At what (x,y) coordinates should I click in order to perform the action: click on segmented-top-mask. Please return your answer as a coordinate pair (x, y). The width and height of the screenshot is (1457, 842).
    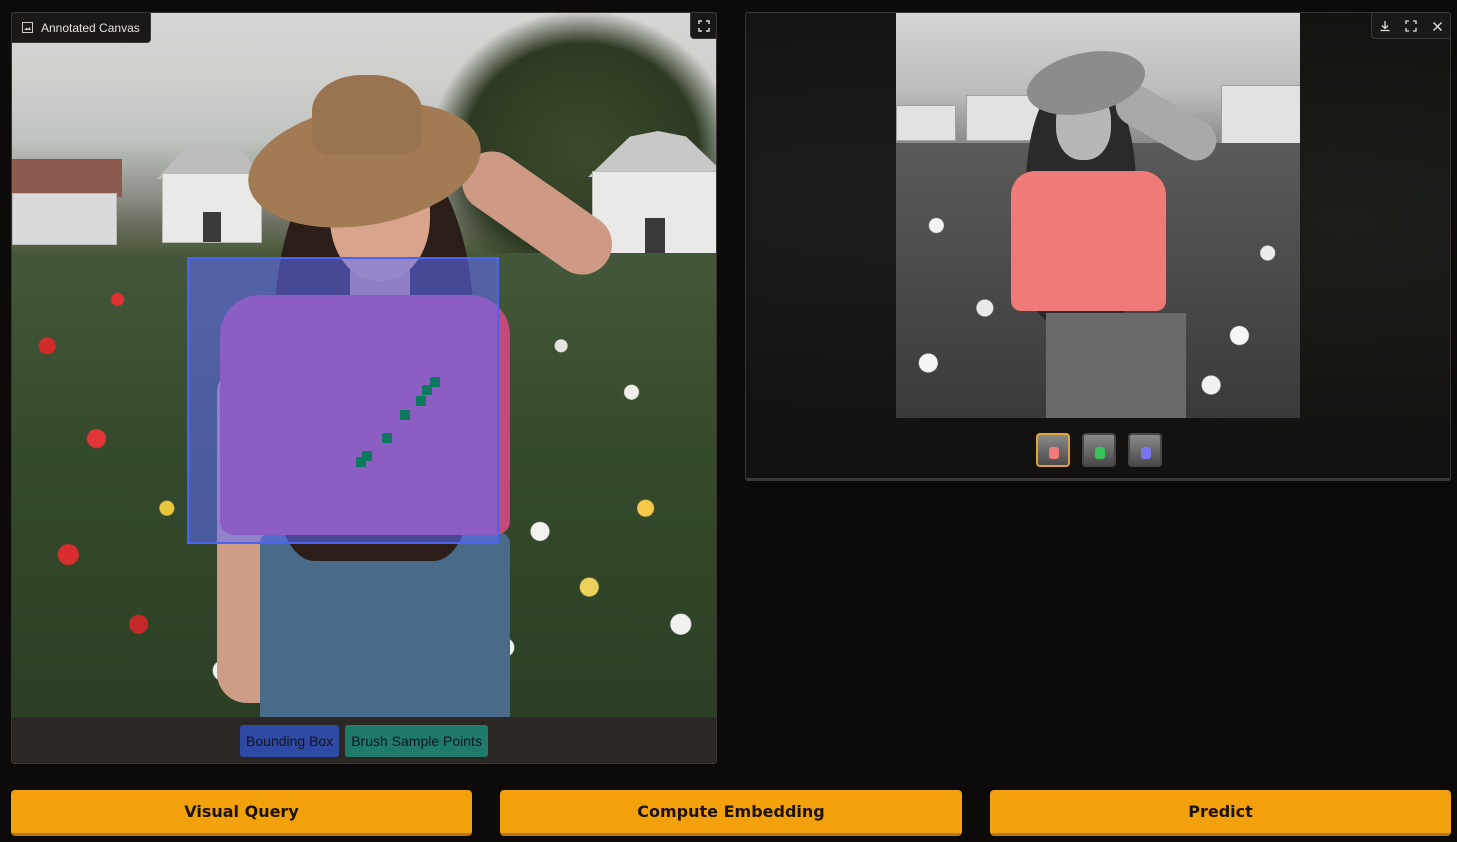
    Looking at the image, I should click on (1088, 241).